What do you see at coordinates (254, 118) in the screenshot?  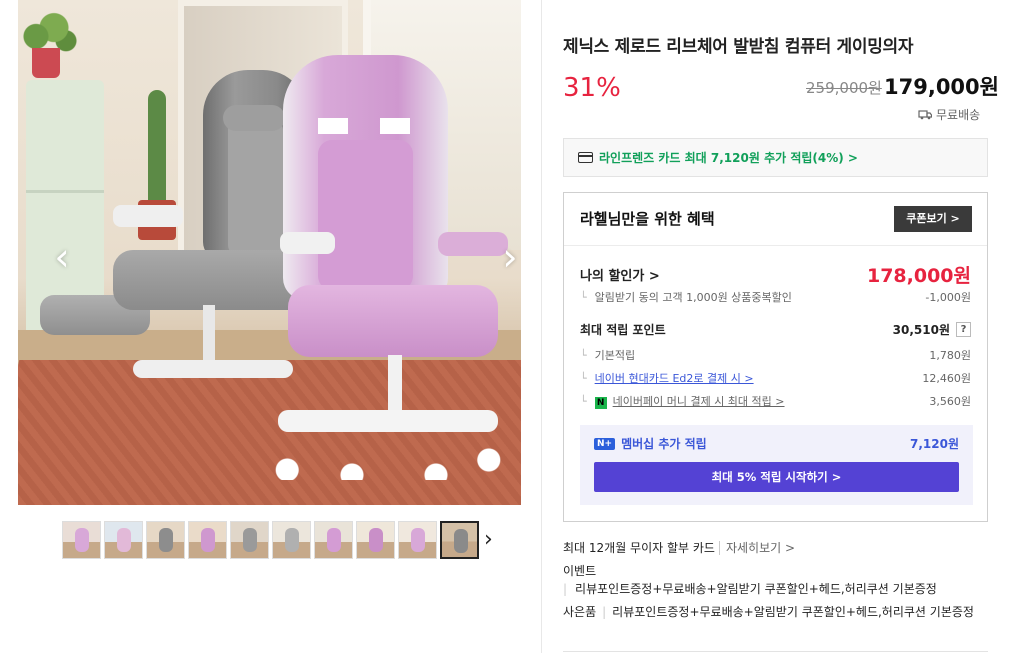 I see `grey-chair-pillow` at bounding box center [254, 118].